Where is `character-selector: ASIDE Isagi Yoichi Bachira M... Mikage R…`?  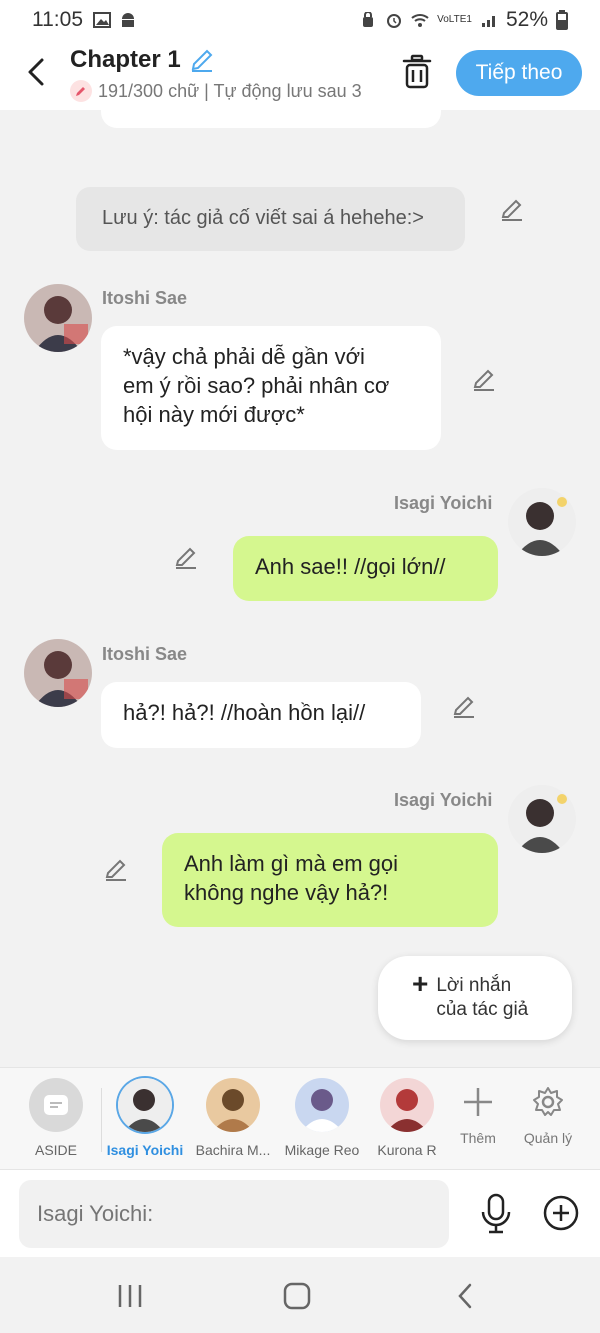 character-selector: ASIDE Isagi Yoichi Bachira M... Mikage R… is located at coordinates (300, 1118).